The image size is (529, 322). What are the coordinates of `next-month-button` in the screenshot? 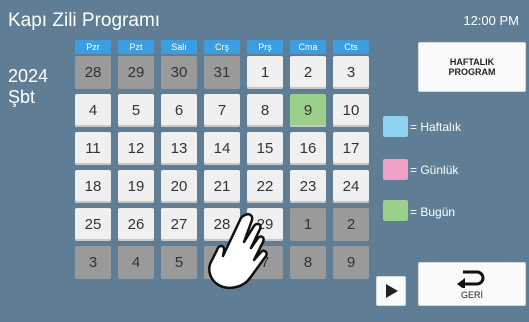 It's located at (391, 291).